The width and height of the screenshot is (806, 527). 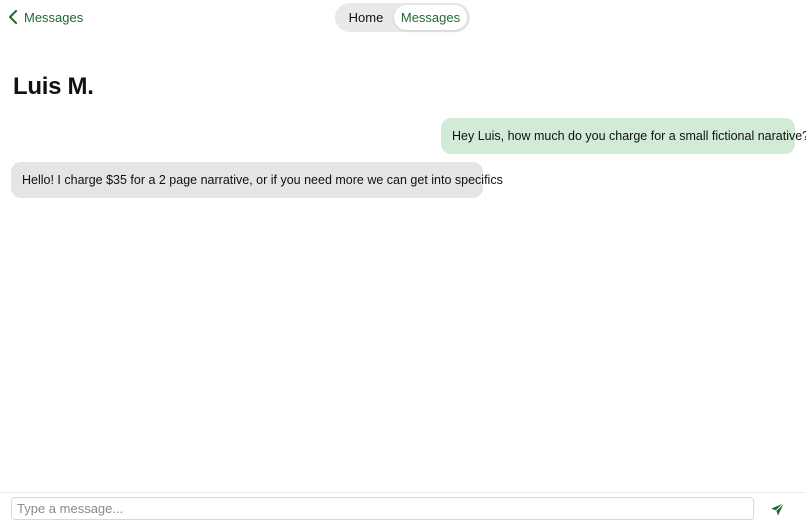 I want to click on tab-messages: Messages, so click(x=430, y=17).